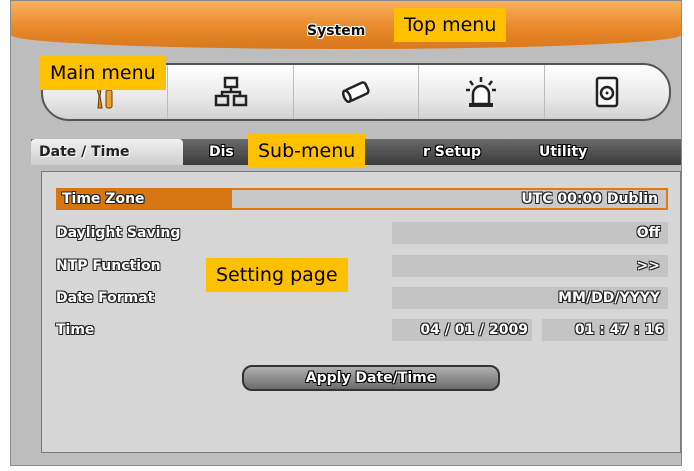 The image size is (694, 471). What do you see at coordinates (530, 298) in the screenshot?
I see `date-format-value: MM/DD/YYYY` at bounding box center [530, 298].